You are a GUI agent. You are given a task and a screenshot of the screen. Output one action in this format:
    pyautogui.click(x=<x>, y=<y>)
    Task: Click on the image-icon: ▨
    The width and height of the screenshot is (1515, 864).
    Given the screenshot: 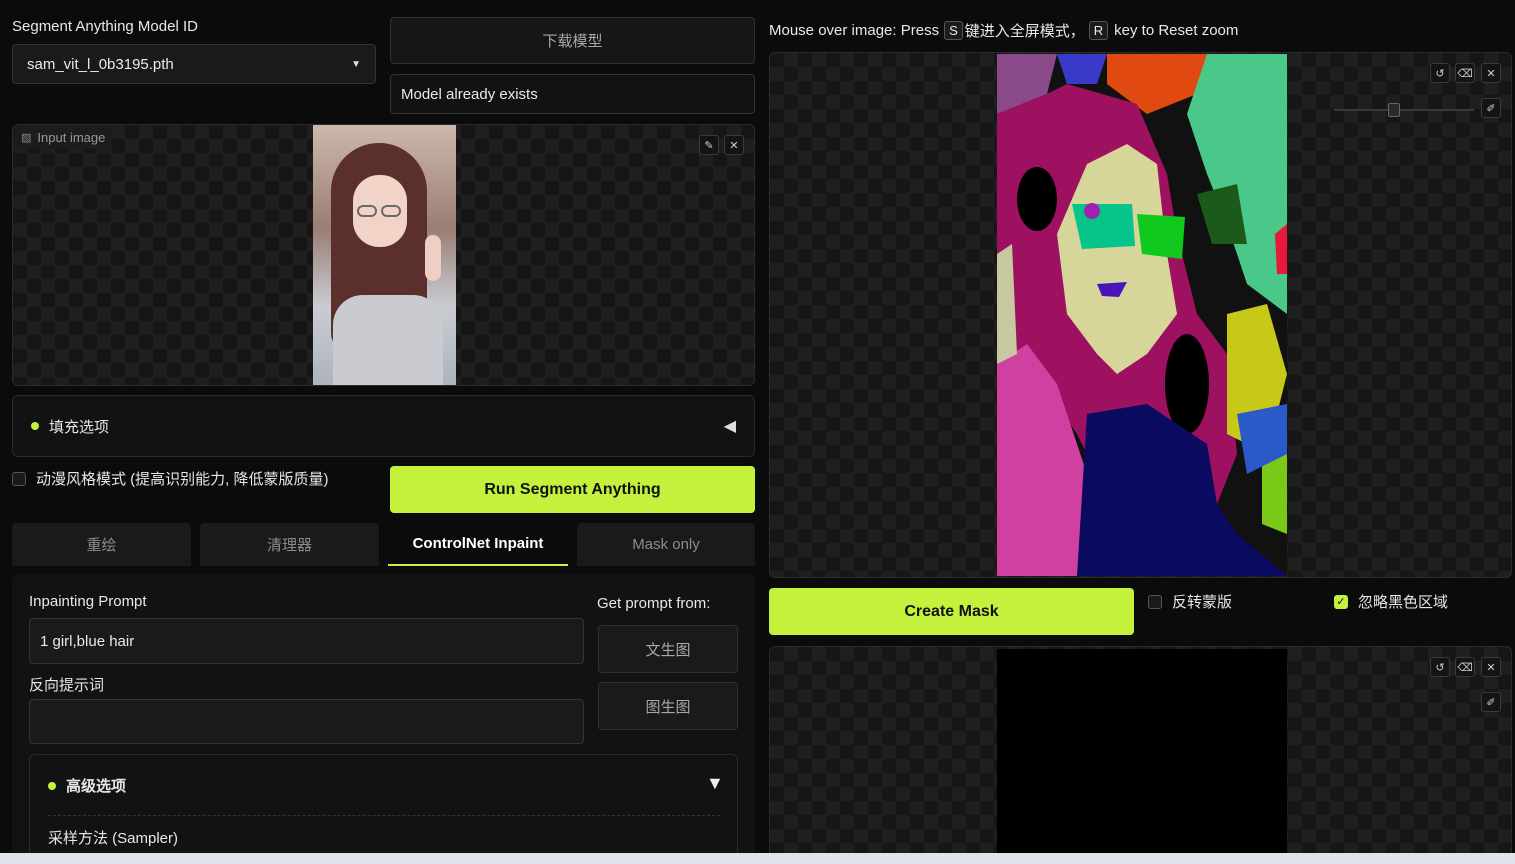 What is the action you would take?
    pyautogui.click(x=26, y=137)
    